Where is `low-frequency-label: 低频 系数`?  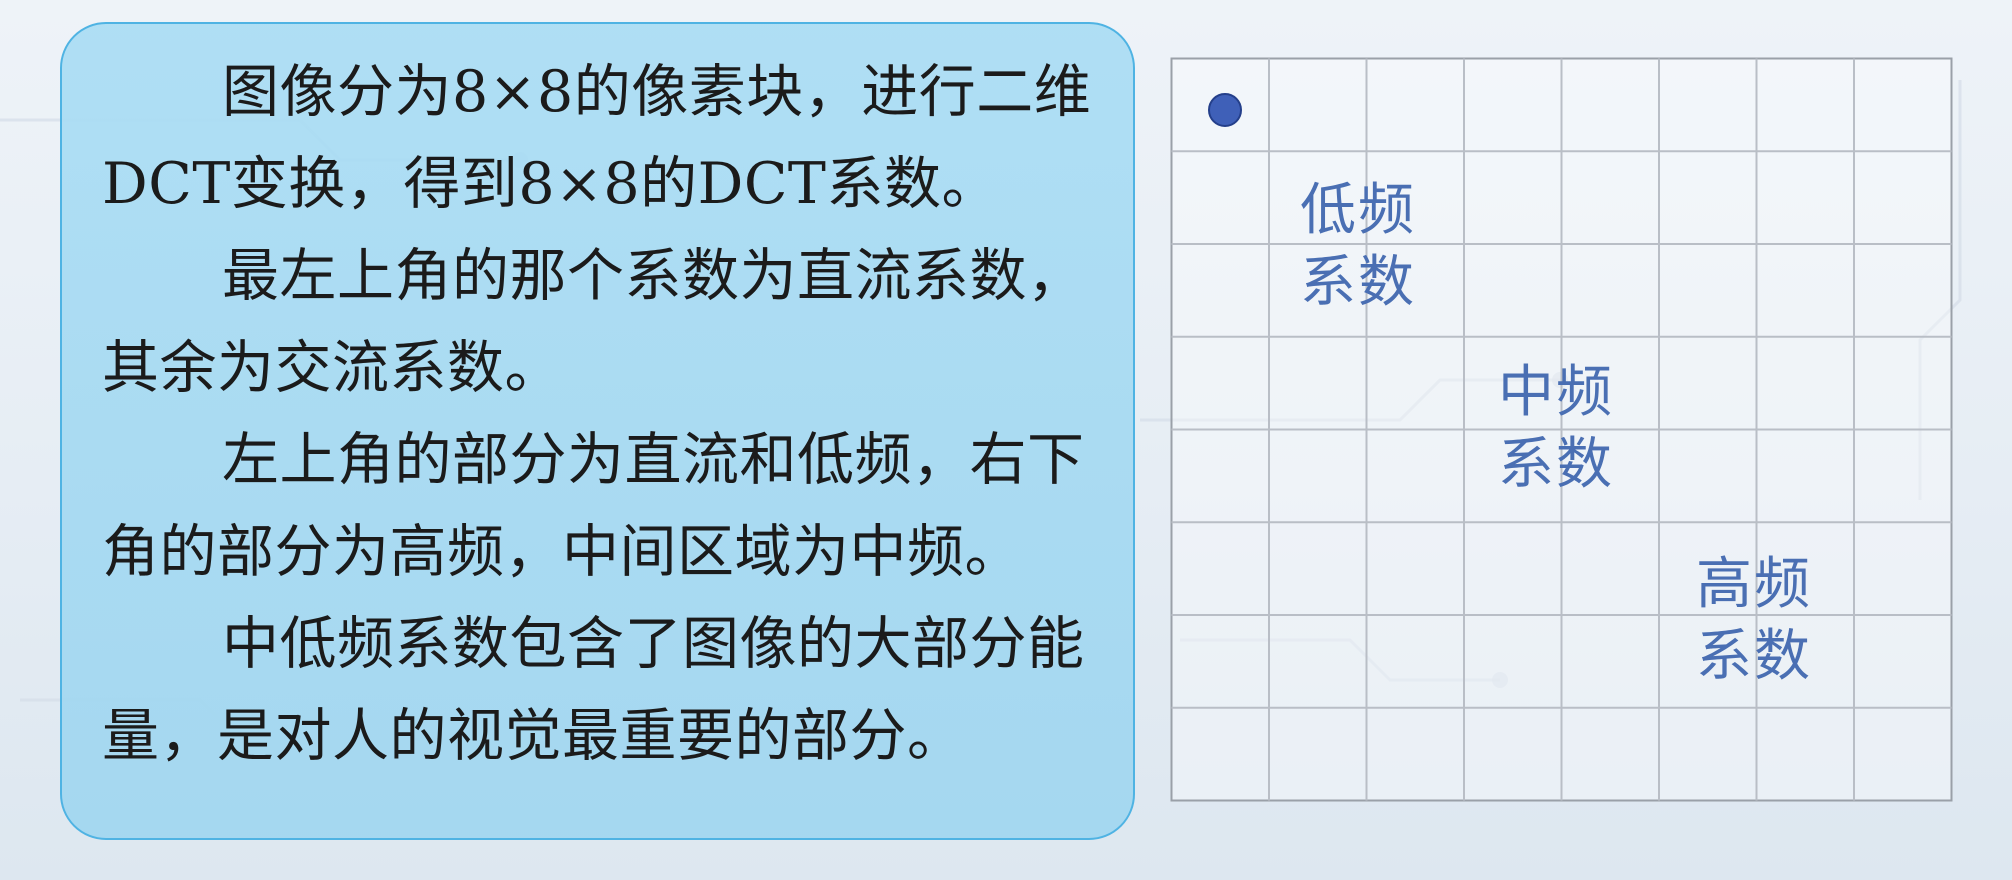
low-frequency-label: 低频 系数 is located at coordinates (1358, 247).